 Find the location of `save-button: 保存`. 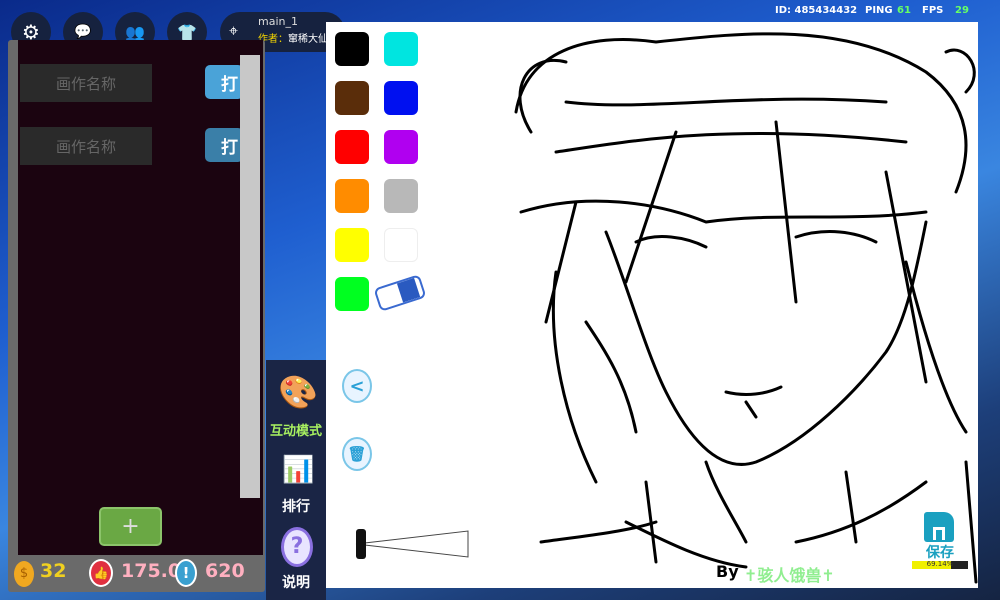

save-button: 保存 is located at coordinates (940, 537).